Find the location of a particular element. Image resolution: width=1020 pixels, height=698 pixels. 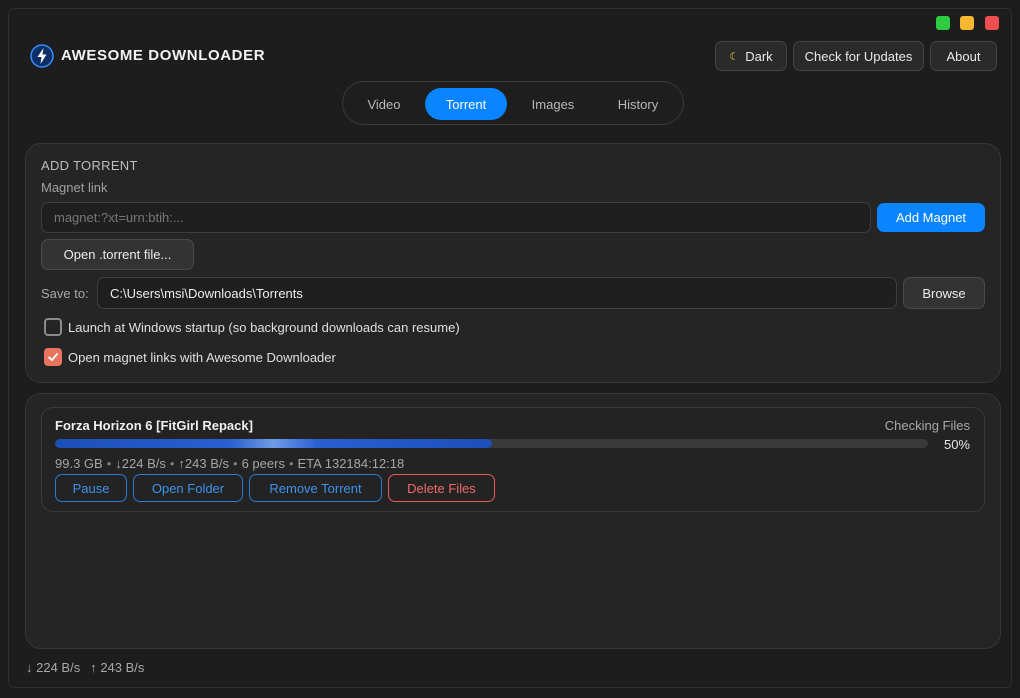

section-title: ADD TORRENT is located at coordinates (89, 165).